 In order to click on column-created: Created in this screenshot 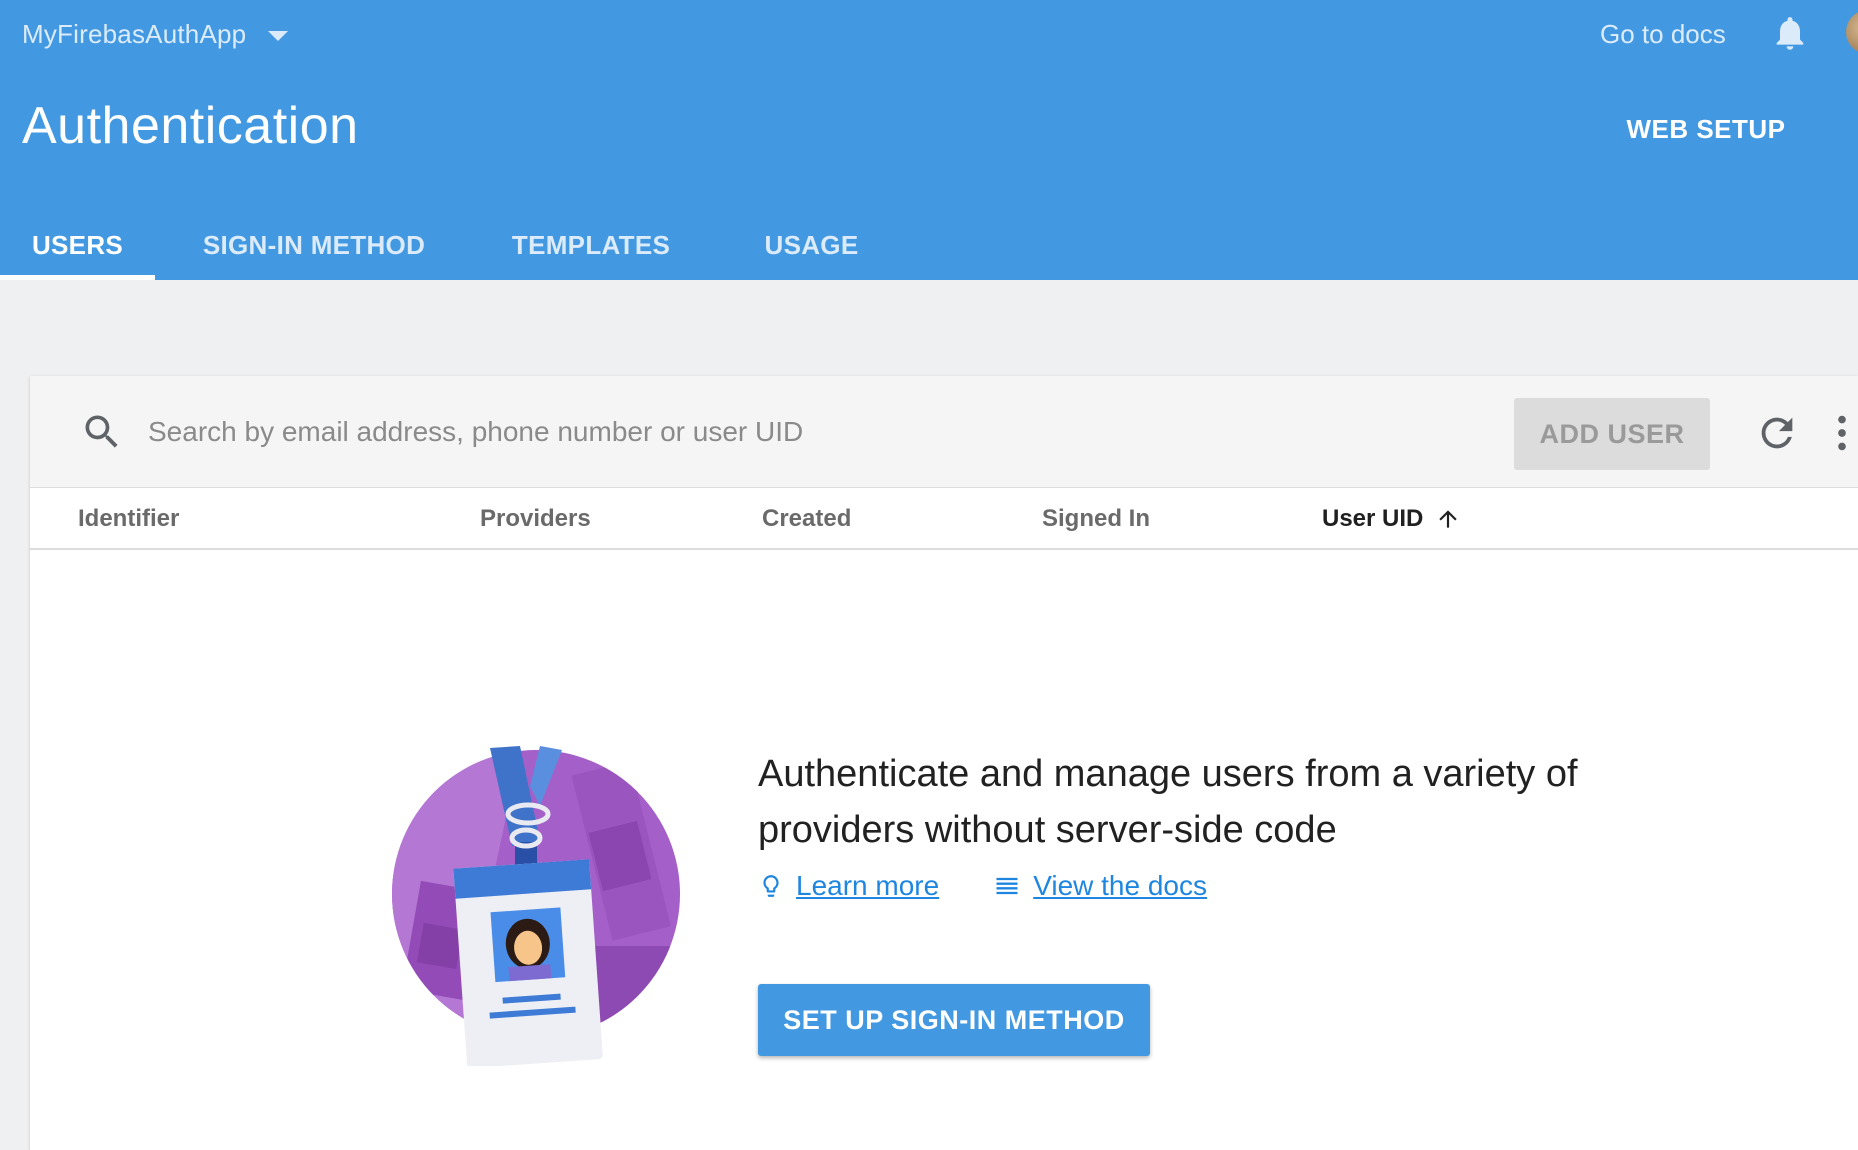, I will do `click(806, 519)`.